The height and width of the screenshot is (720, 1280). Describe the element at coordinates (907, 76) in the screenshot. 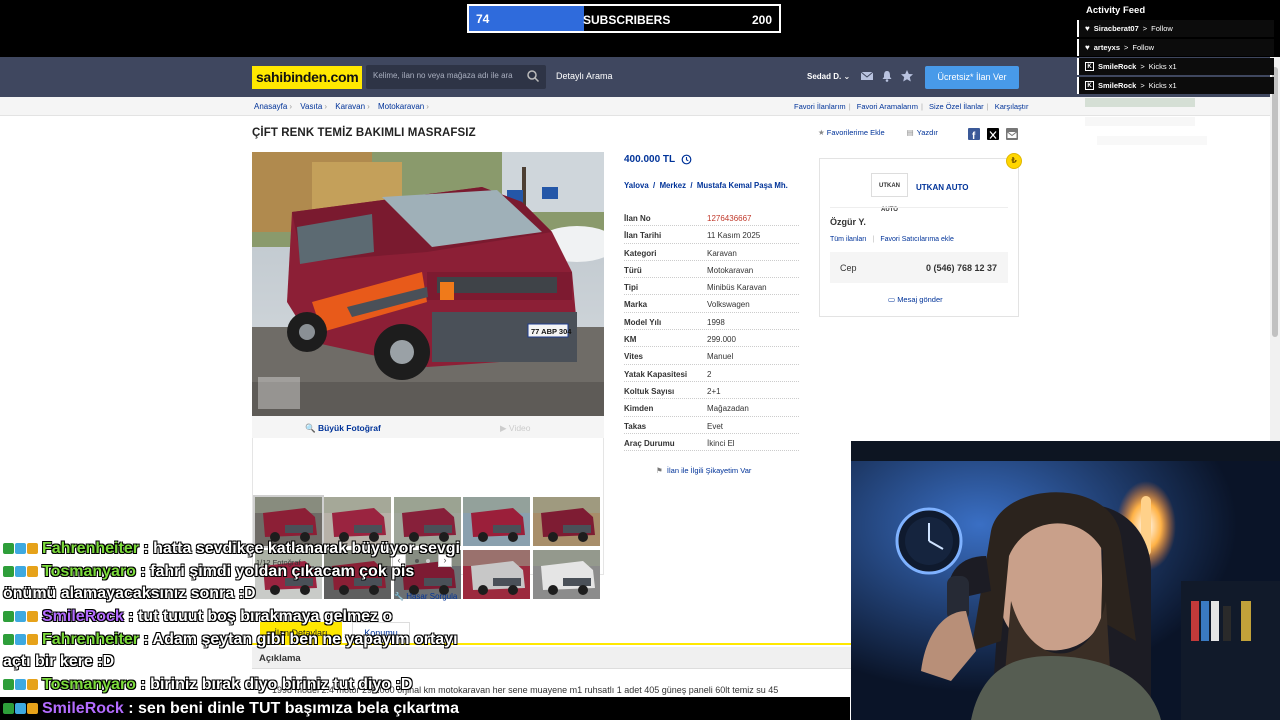

I see `star-icon` at that location.